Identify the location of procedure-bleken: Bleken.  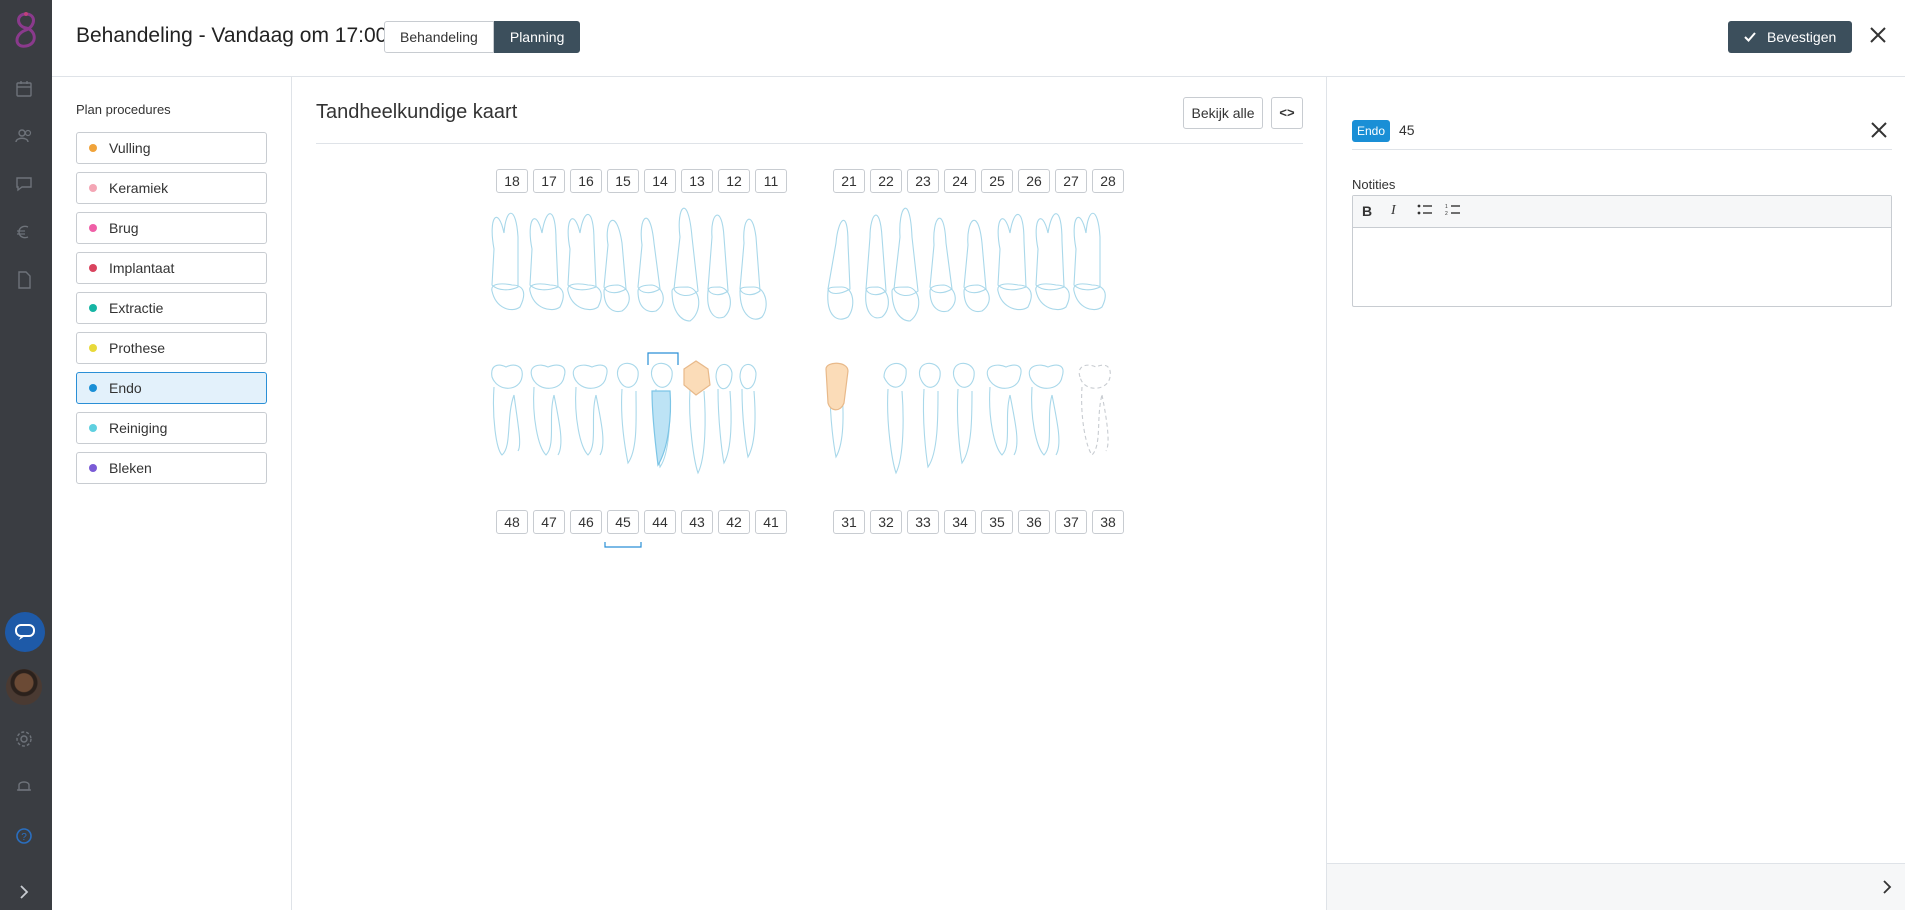
(171, 468).